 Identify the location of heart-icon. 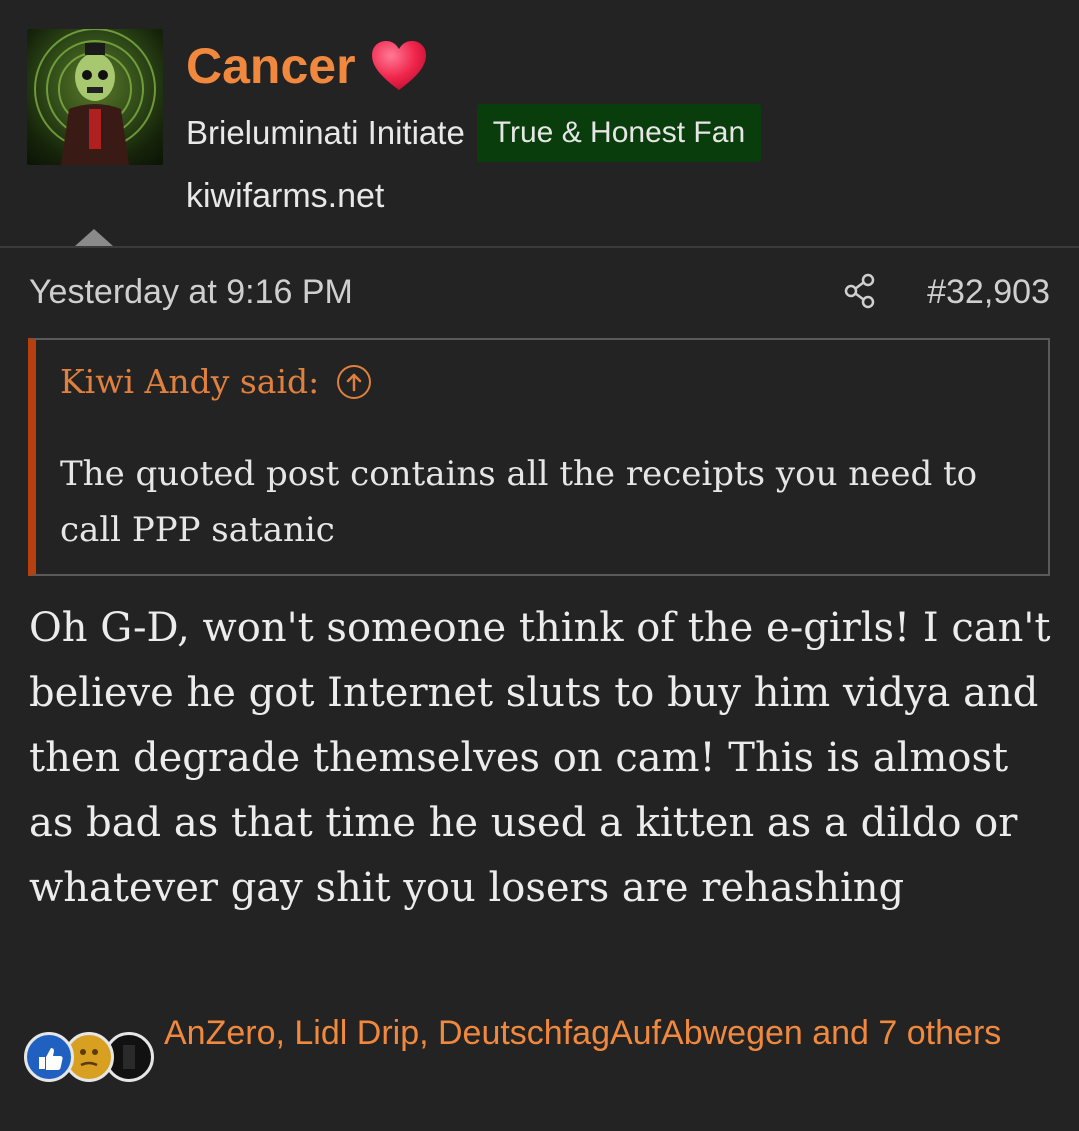
(398, 65).